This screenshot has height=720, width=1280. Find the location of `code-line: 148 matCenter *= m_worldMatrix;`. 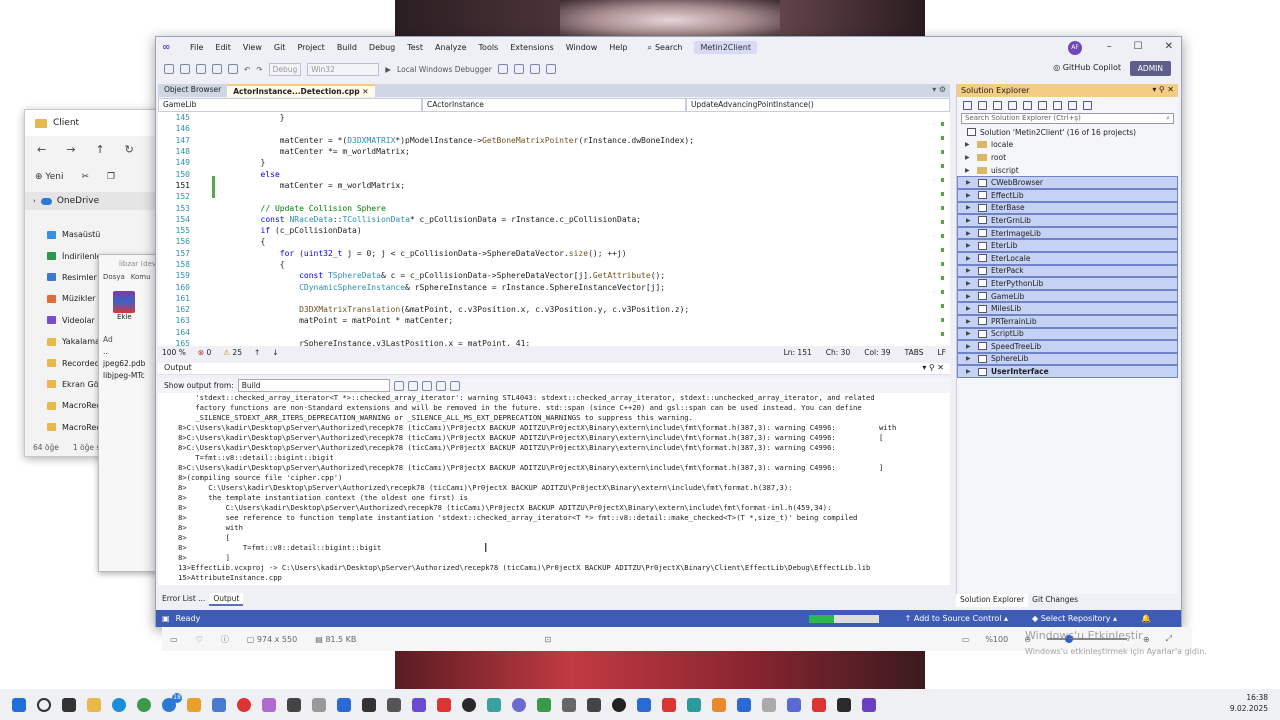

code-line: 148 matCenter *= m_worldMatrix; is located at coordinates (554, 151).